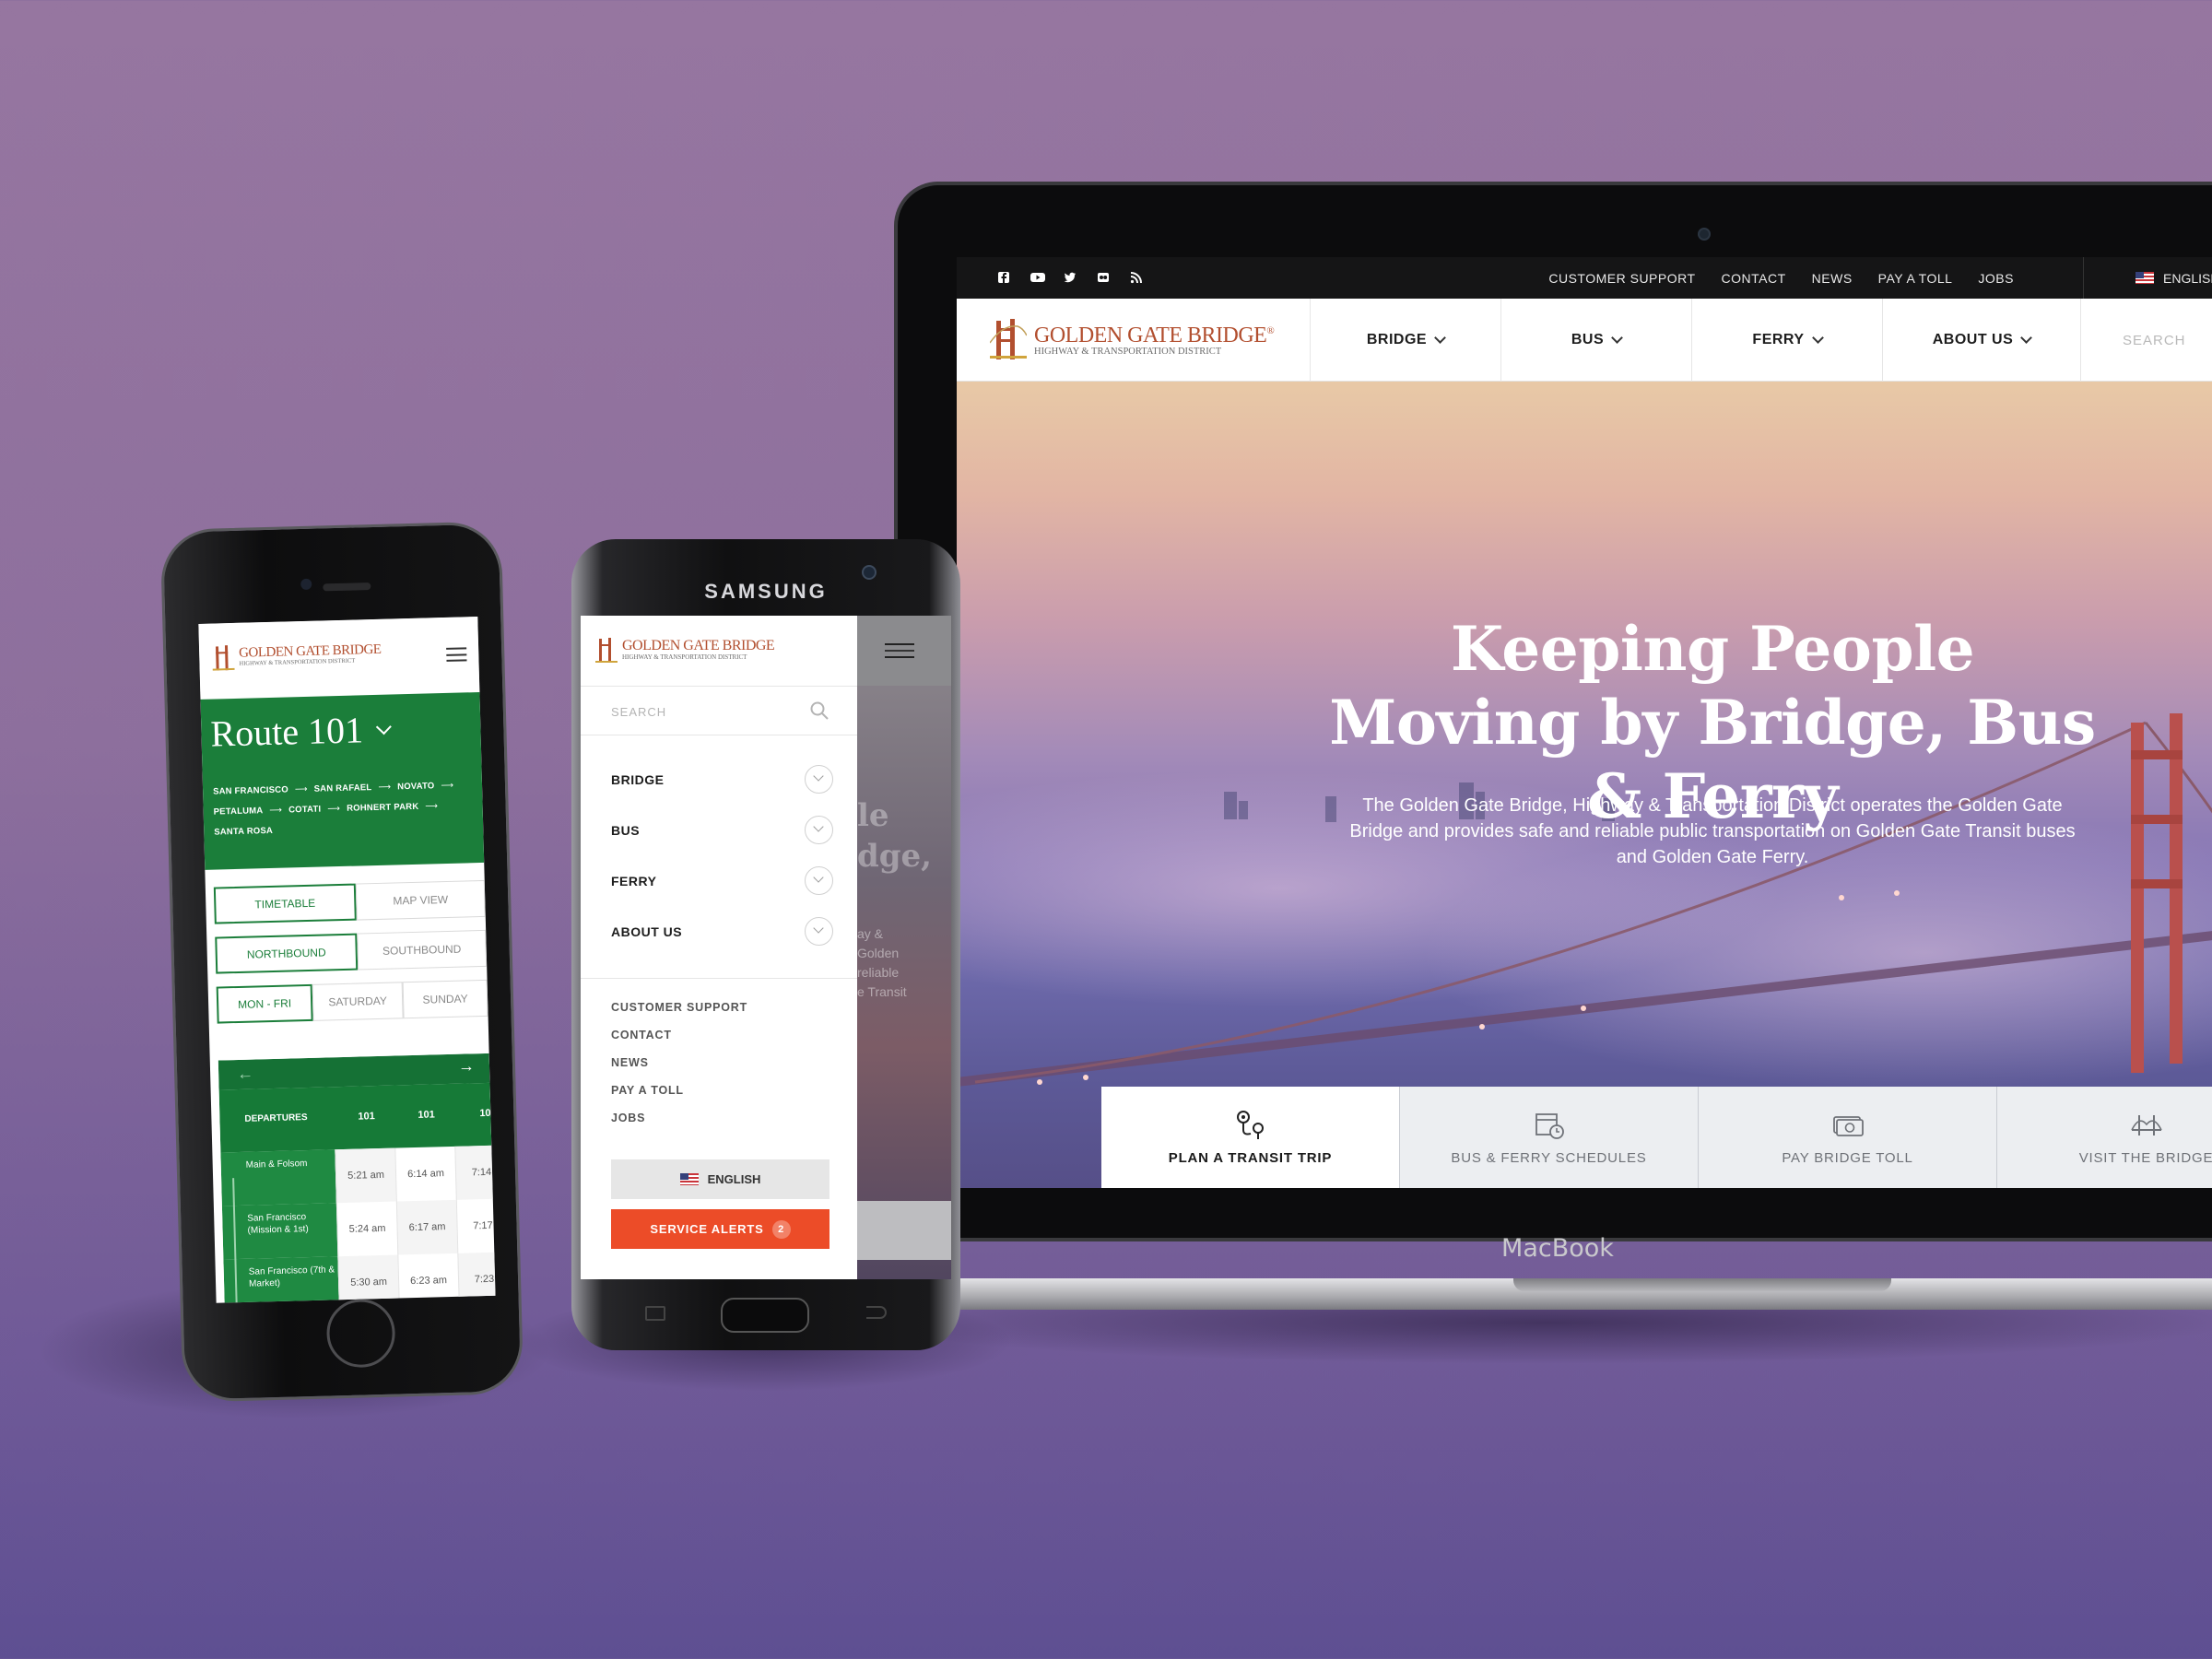  What do you see at coordinates (876, 1312) in the screenshot?
I see `back-icon` at bounding box center [876, 1312].